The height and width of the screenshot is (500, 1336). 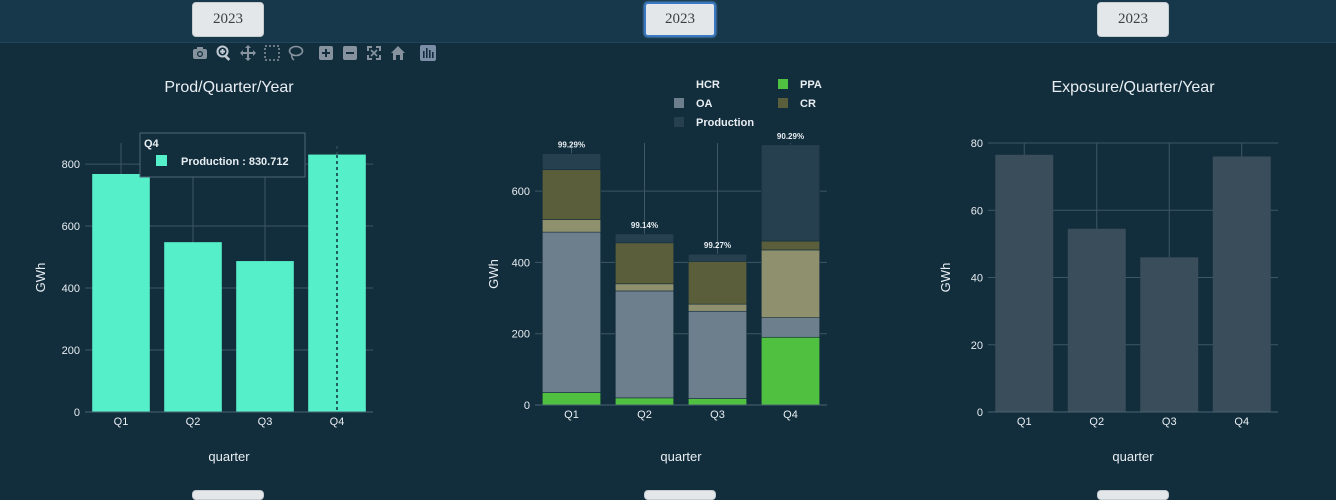 What do you see at coordinates (679, 122) in the screenshot?
I see `legend-swatch-production` at bounding box center [679, 122].